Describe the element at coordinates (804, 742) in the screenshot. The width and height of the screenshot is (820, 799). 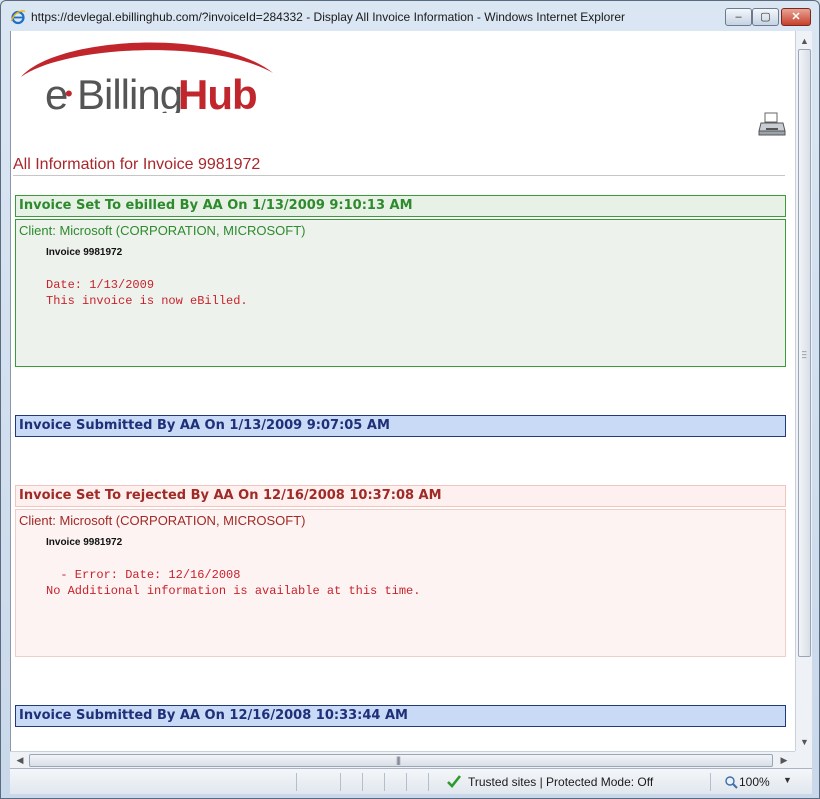
I see `scroll-down-arrow-icon: ▼` at that location.